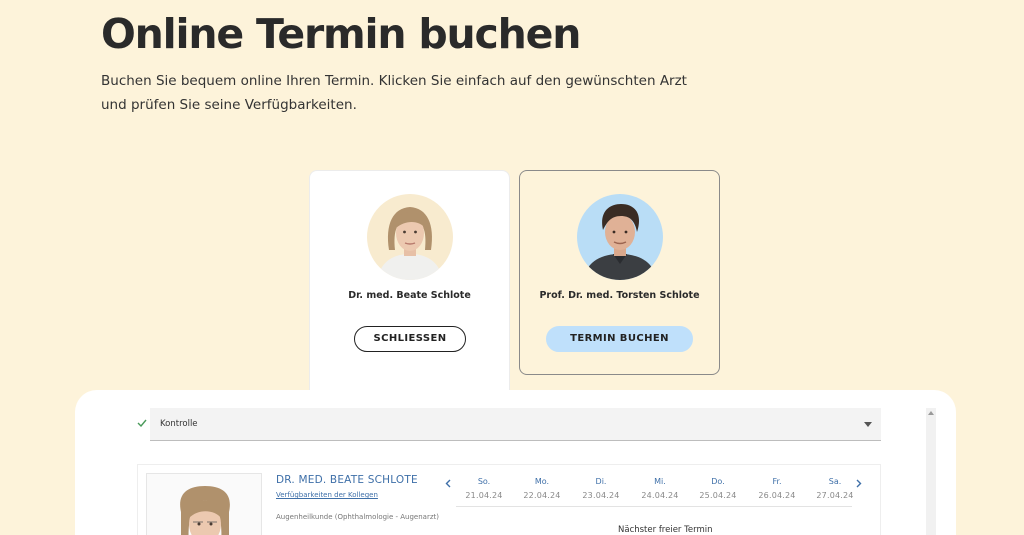  What do you see at coordinates (718, 488) in the screenshot?
I see `day-column: Do. 25.04.24` at bounding box center [718, 488].